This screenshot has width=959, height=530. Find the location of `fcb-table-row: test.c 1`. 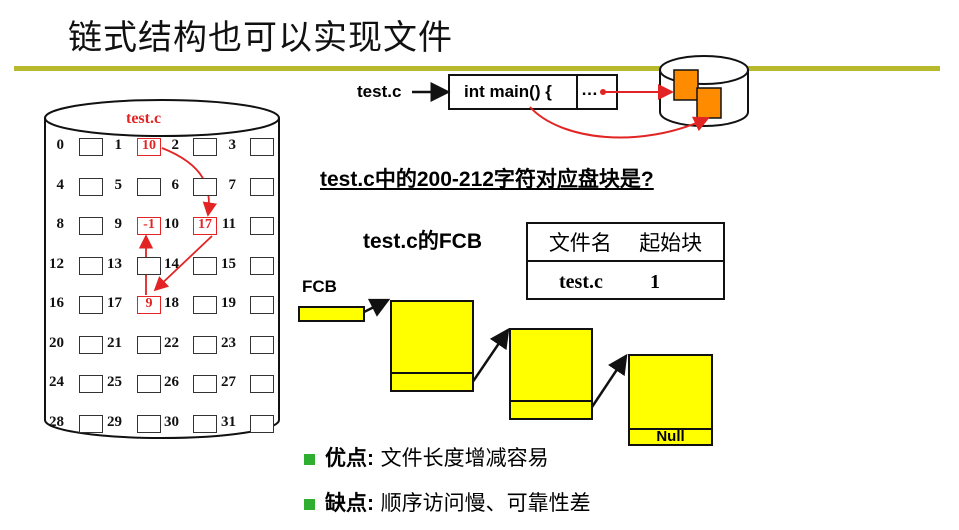

fcb-table-row: test.c 1 is located at coordinates (625, 282).